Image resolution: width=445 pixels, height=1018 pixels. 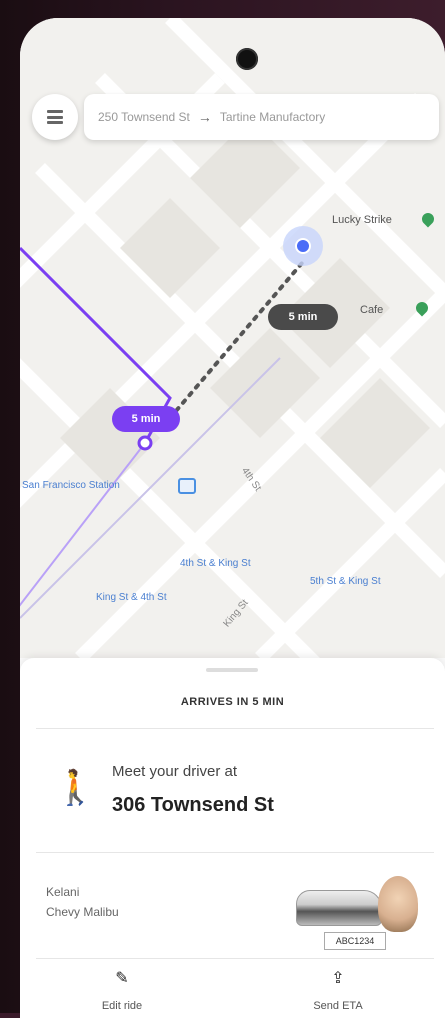 What do you see at coordinates (145, 443) in the screenshot?
I see `pickup-point-marker` at bounding box center [145, 443].